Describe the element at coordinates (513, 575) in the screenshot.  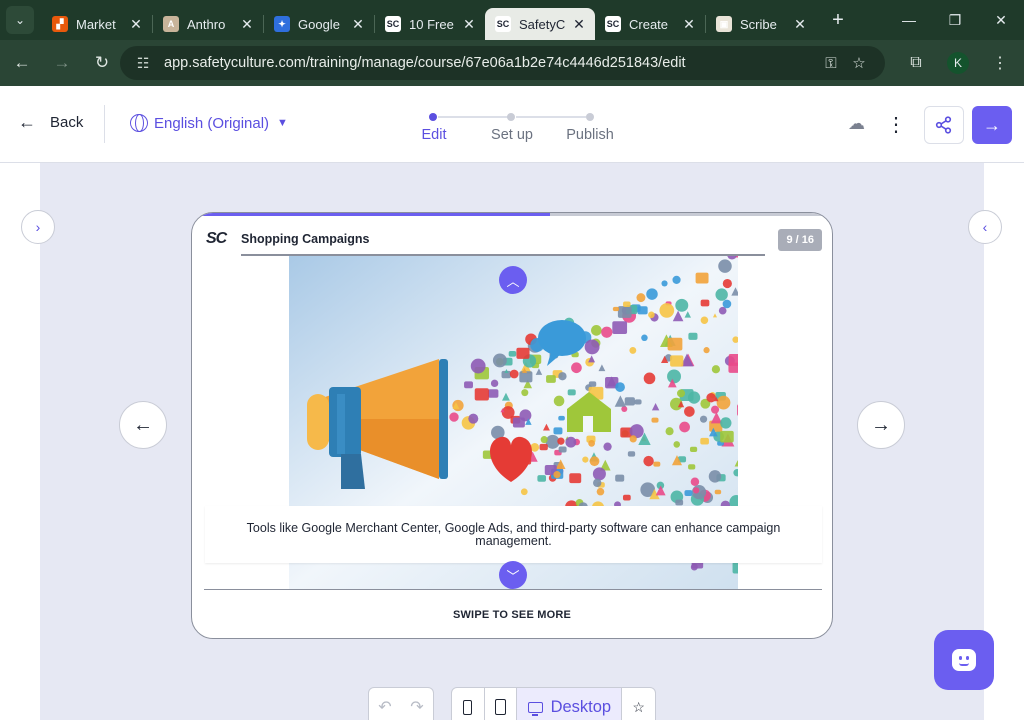
I see `scroll-down-button: ﹀` at that location.